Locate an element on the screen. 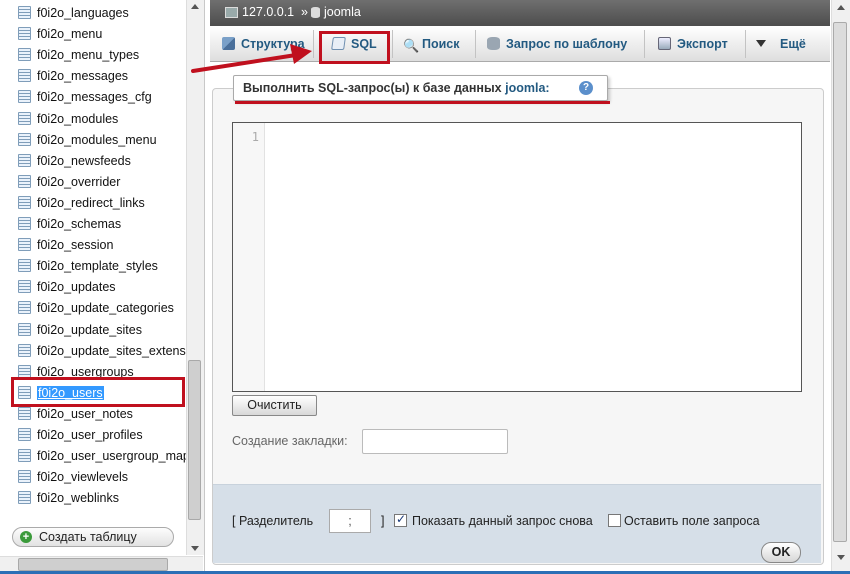  sidebar-table-item: f0i2o_menu is located at coordinates (60, 34).